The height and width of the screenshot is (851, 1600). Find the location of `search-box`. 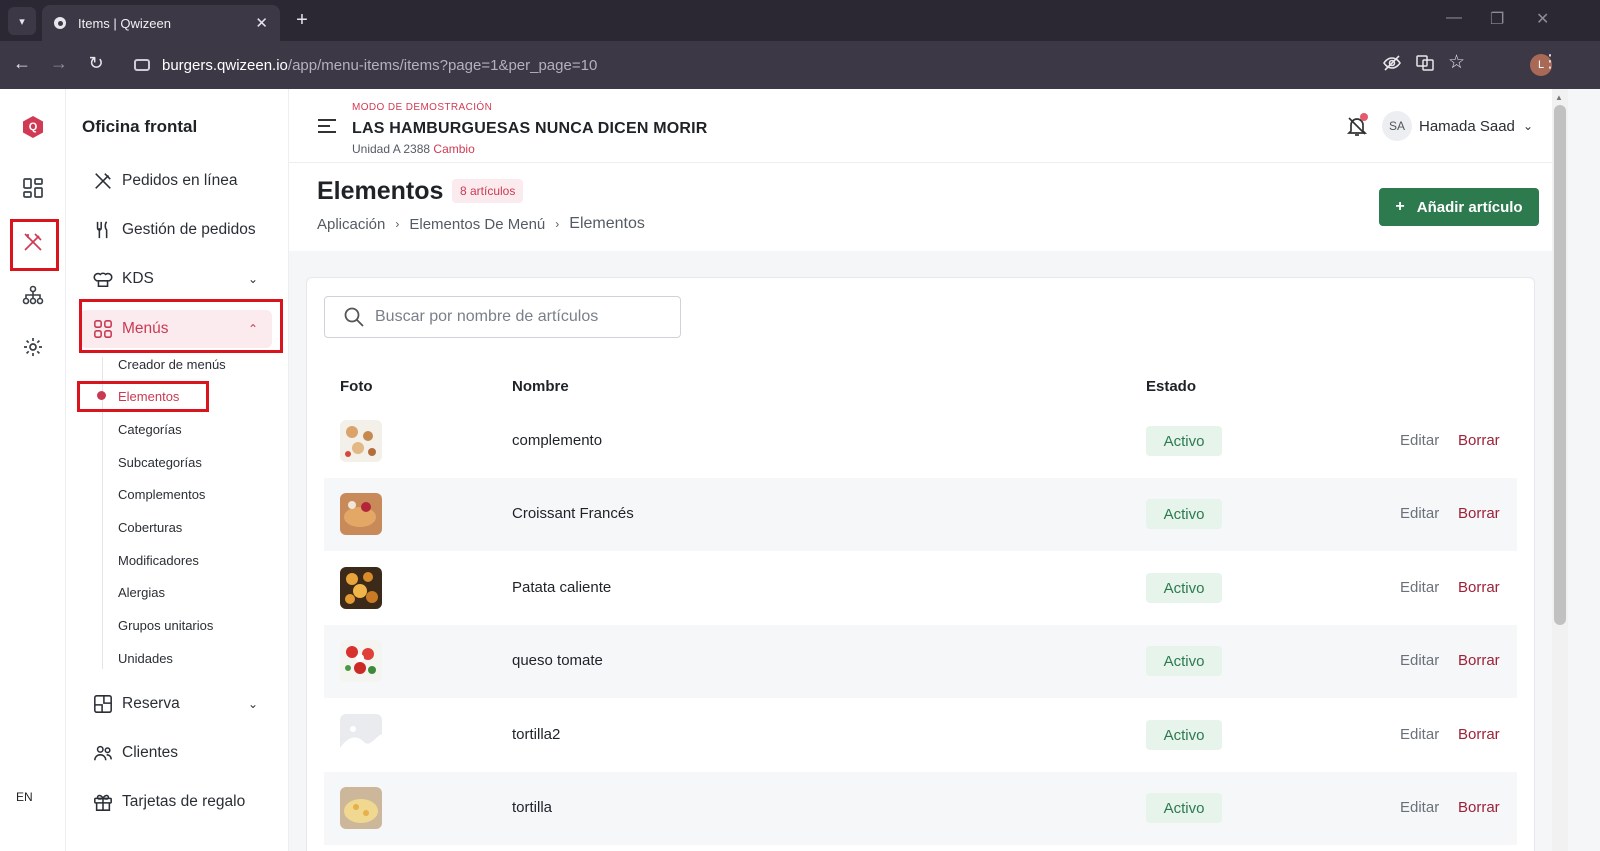

search-box is located at coordinates (502, 317).